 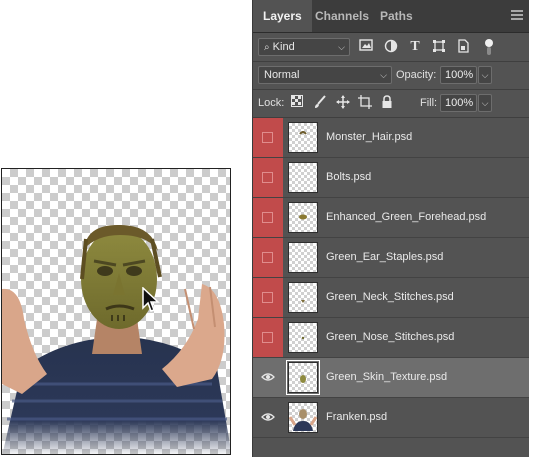 What do you see at coordinates (416, 75) in the screenshot?
I see `opacity-label: Opacity:` at bounding box center [416, 75].